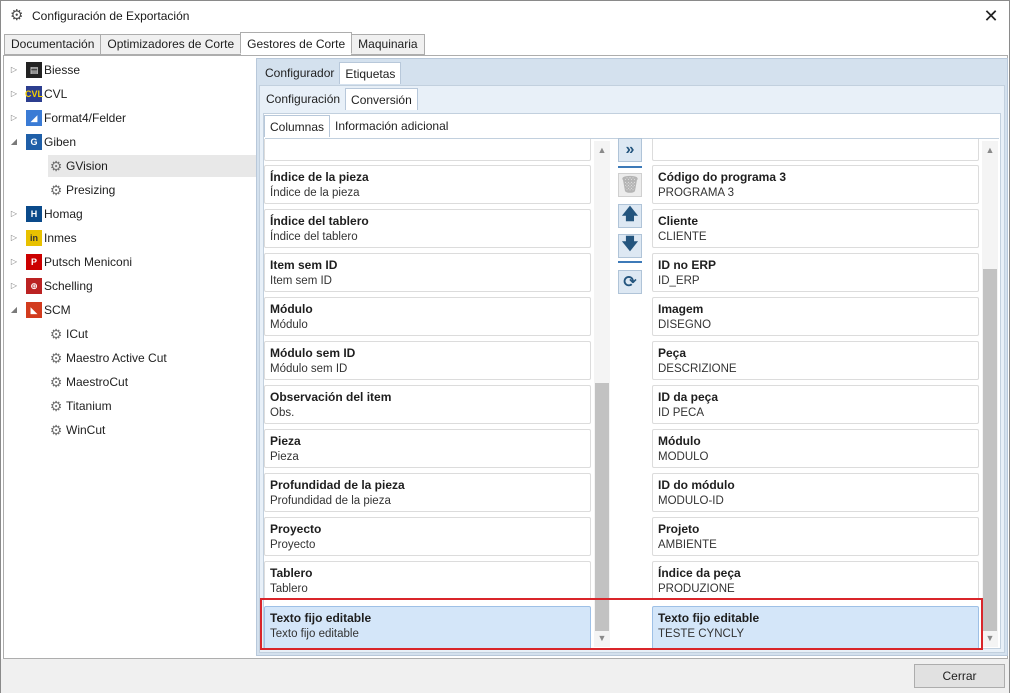  What do you see at coordinates (62, 70) in the screenshot?
I see `tree-item-label: Biesse` at bounding box center [62, 70].